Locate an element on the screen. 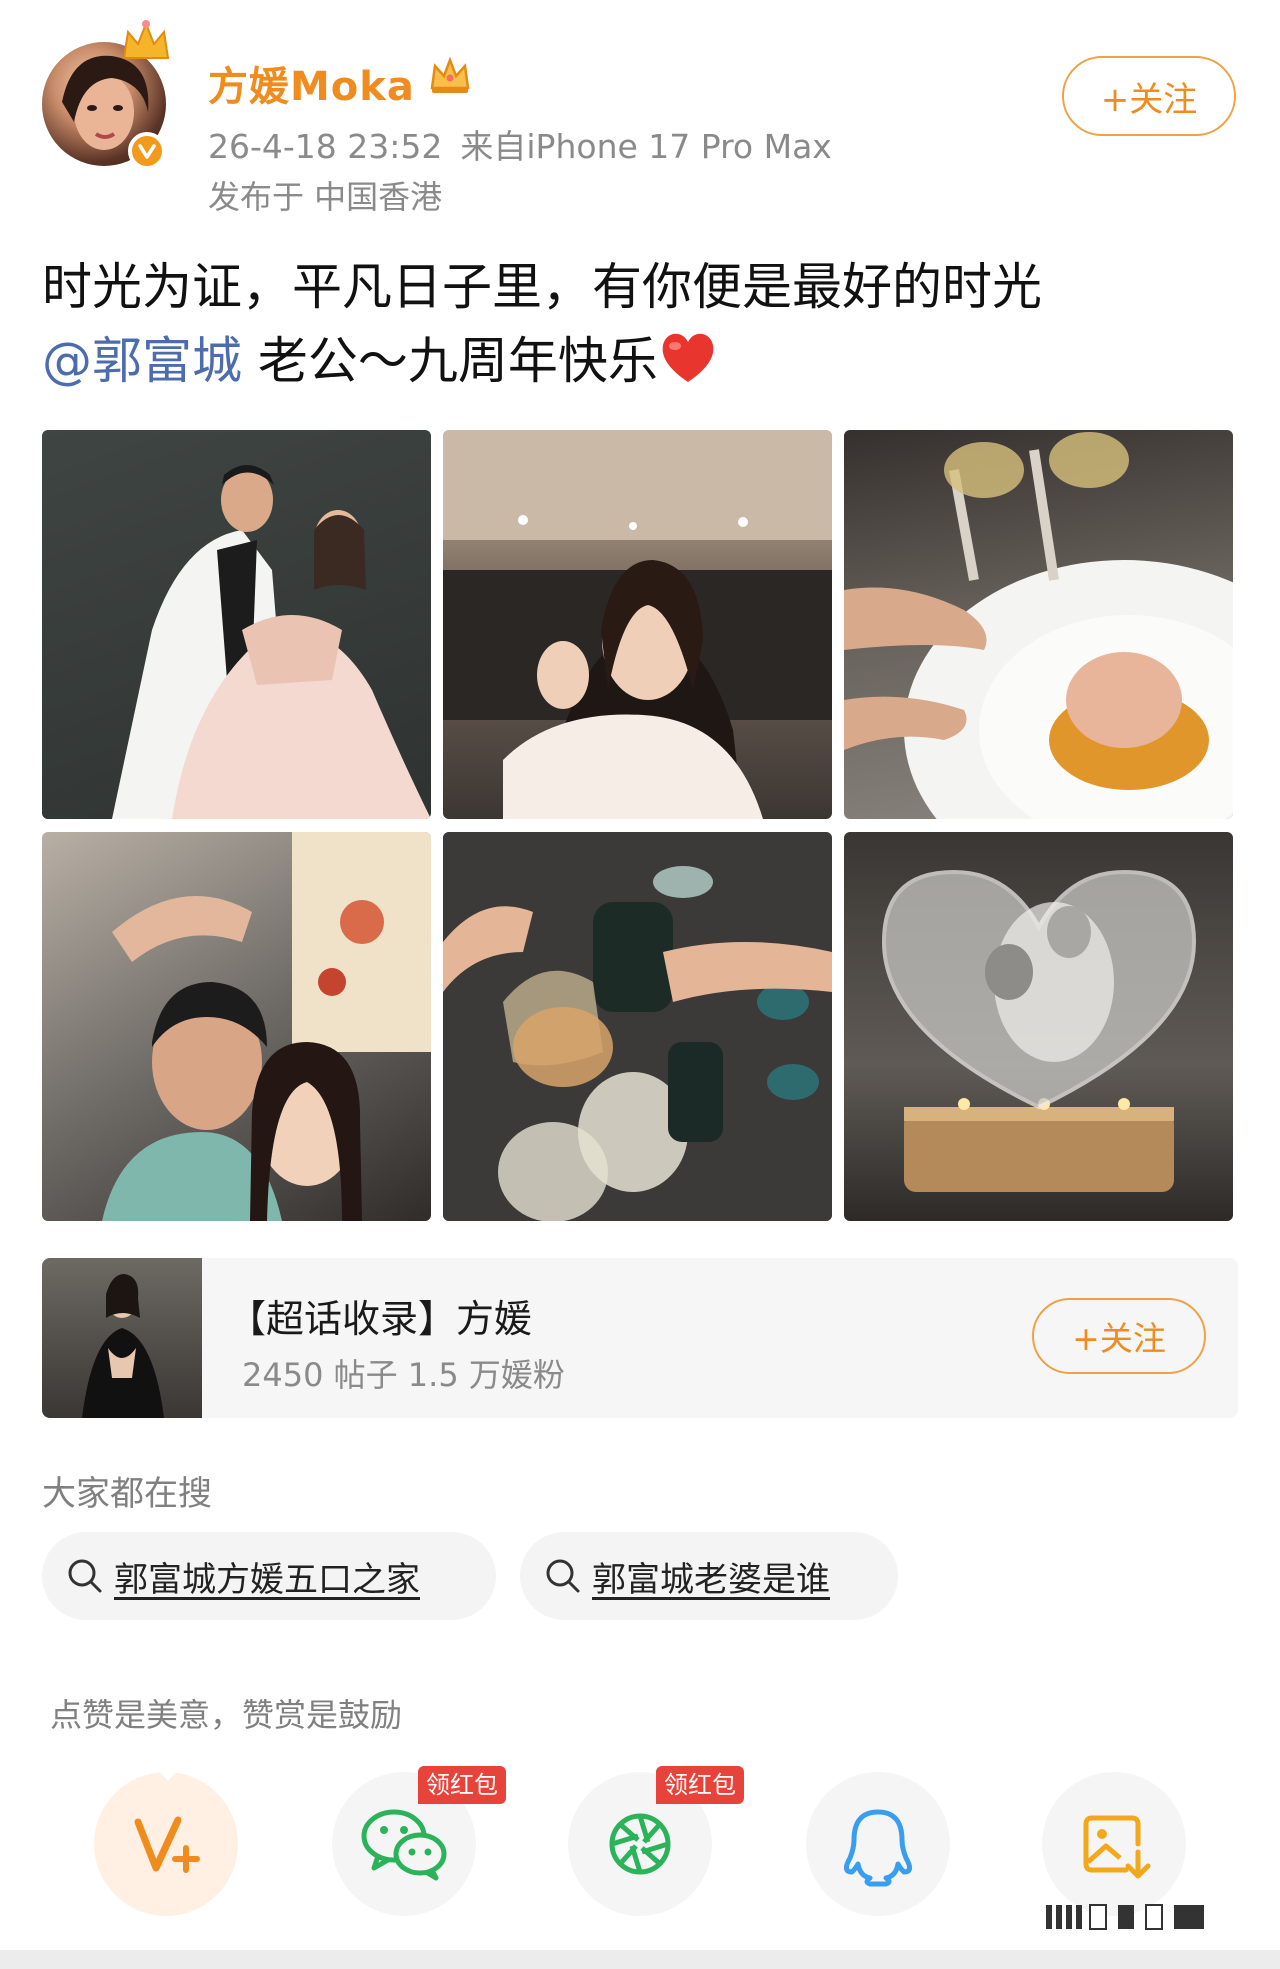 Image resolution: width=1280 pixels, height=1969 pixels. search-chip-label: 郭富城方媛五口之家 is located at coordinates (267, 1579).